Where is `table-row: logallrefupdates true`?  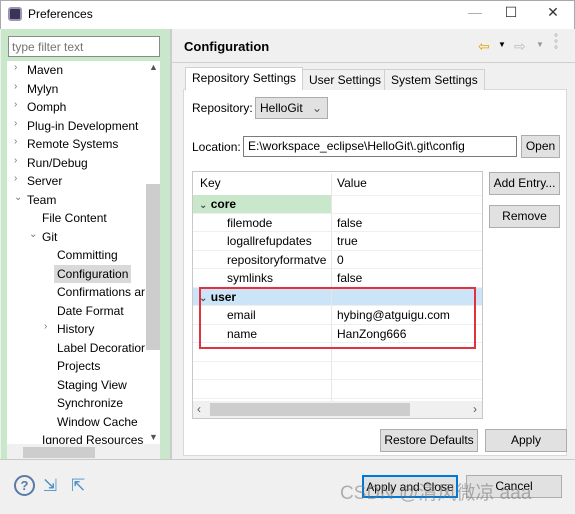 table-row: logallrefupdates true is located at coordinates (337, 241).